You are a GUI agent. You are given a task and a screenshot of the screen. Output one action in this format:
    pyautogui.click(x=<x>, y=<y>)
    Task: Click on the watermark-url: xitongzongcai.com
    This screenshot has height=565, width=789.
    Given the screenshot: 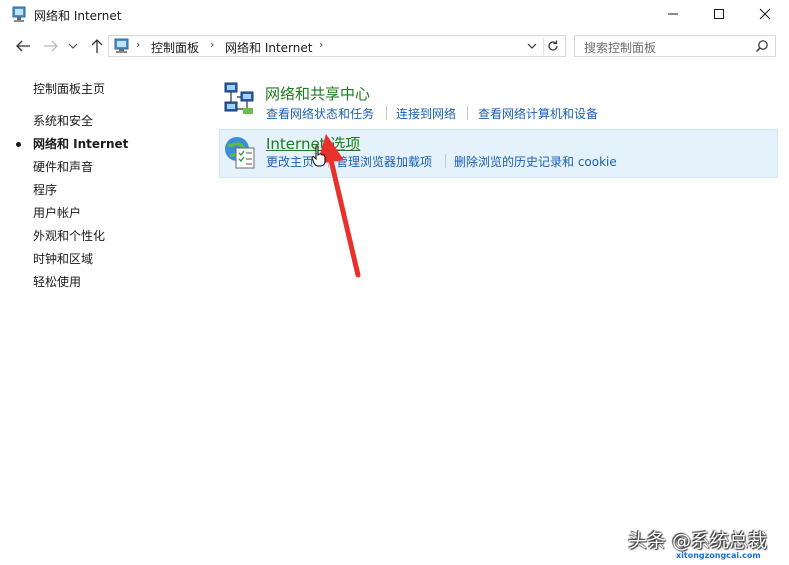 What is the action you would take?
    pyautogui.click(x=718, y=555)
    